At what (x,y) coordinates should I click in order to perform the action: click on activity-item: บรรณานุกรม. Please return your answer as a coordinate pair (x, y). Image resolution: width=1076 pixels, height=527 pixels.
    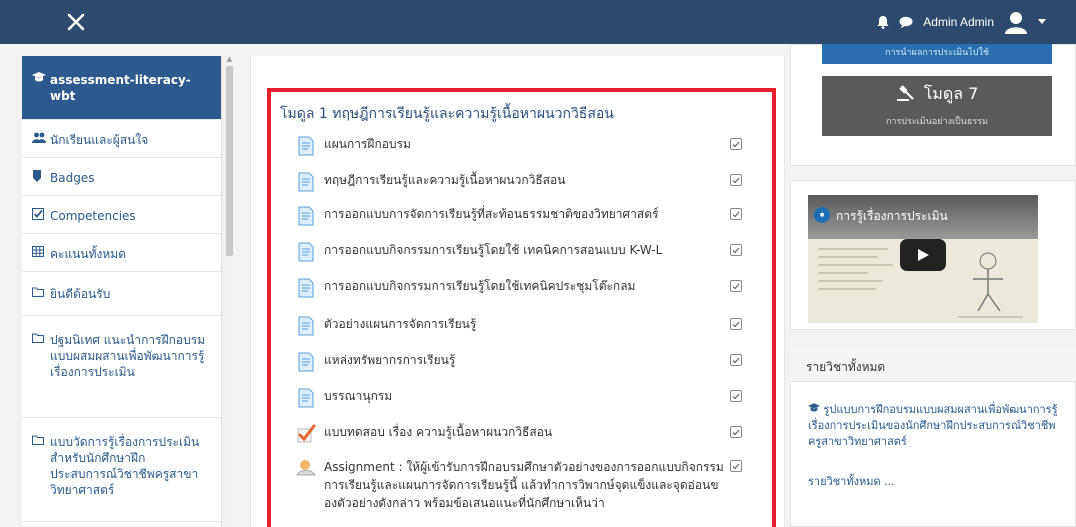
    Looking at the image, I should click on (521, 398).